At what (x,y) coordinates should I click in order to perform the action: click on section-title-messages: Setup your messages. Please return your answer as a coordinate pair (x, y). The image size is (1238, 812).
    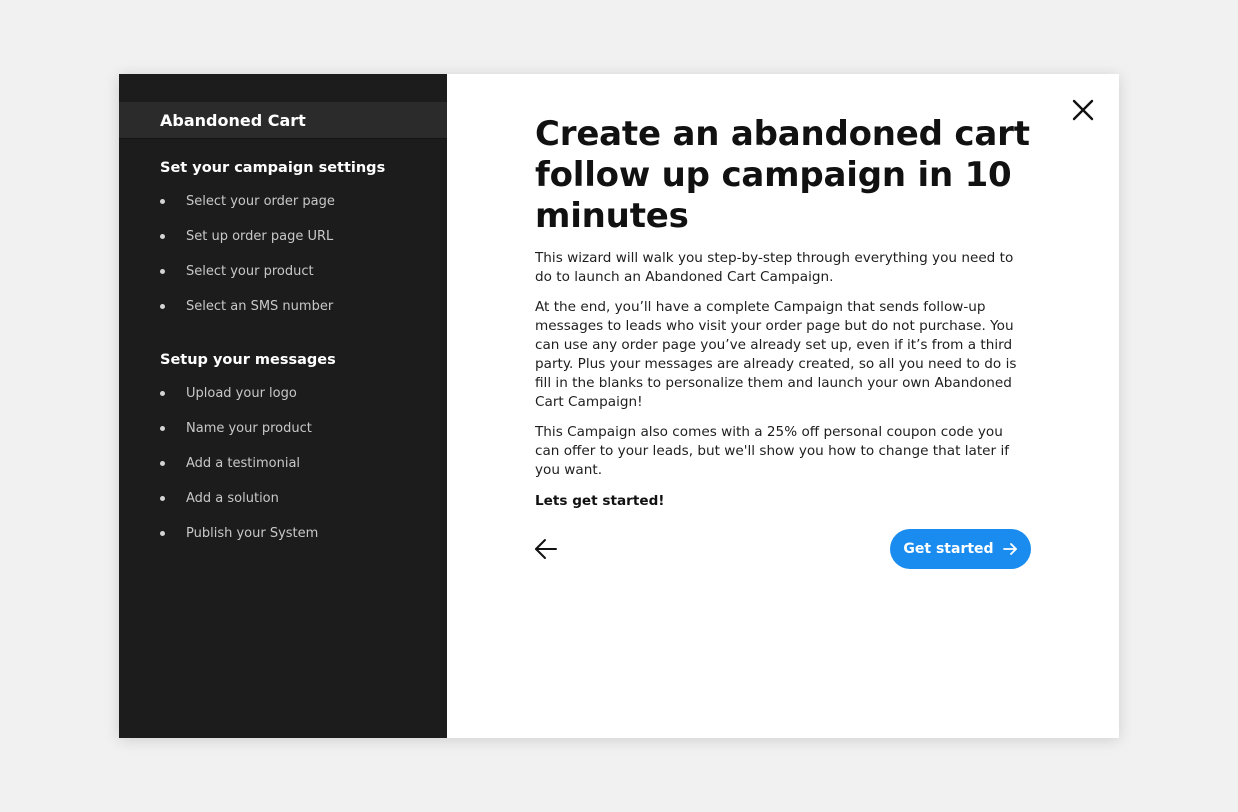
    Looking at the image, I should click on (248, 360).